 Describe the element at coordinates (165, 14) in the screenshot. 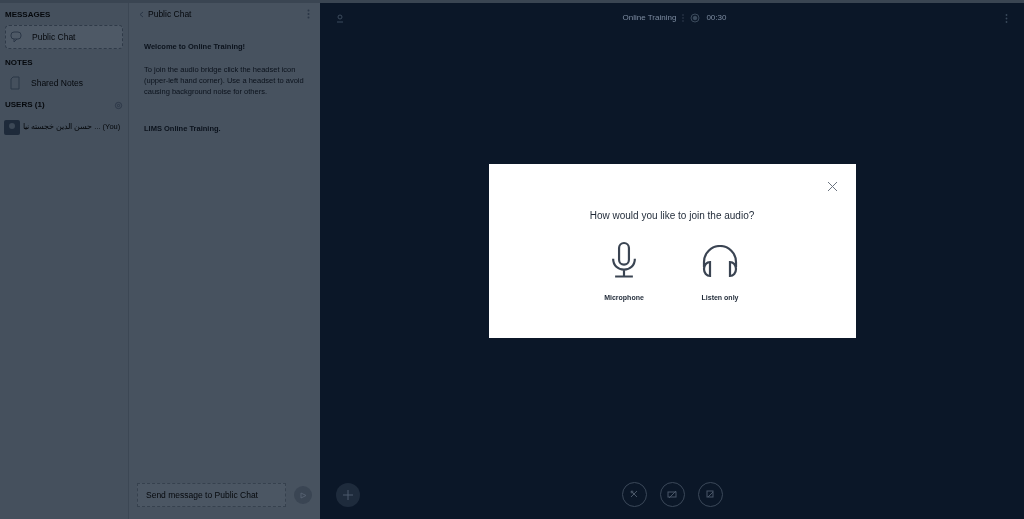

I see `back-link: Public Chat` at that location.